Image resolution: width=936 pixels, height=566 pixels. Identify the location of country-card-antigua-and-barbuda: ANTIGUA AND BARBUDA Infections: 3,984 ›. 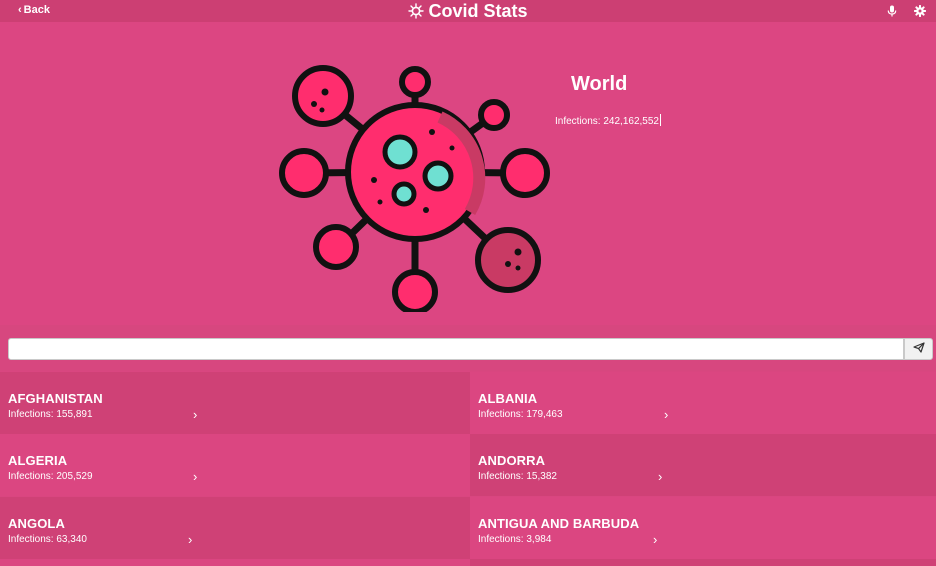
(703, 528).